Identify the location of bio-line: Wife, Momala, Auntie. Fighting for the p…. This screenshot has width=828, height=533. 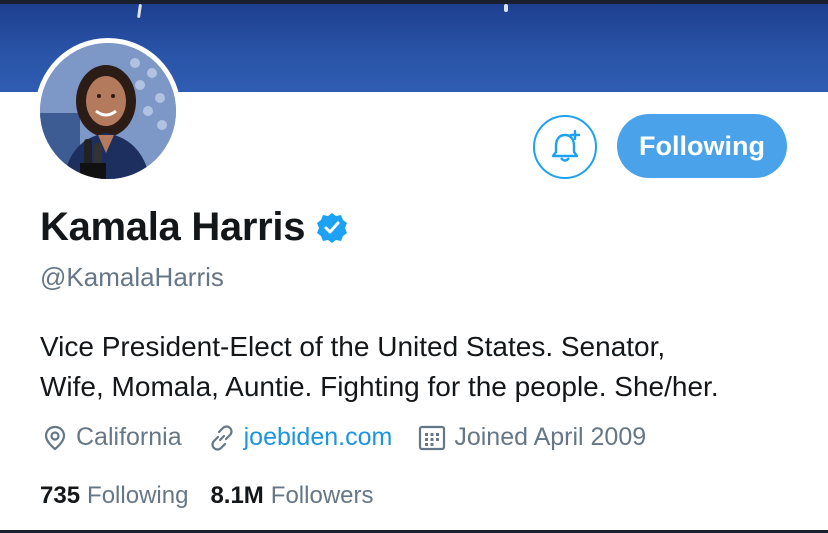
(379, 386).